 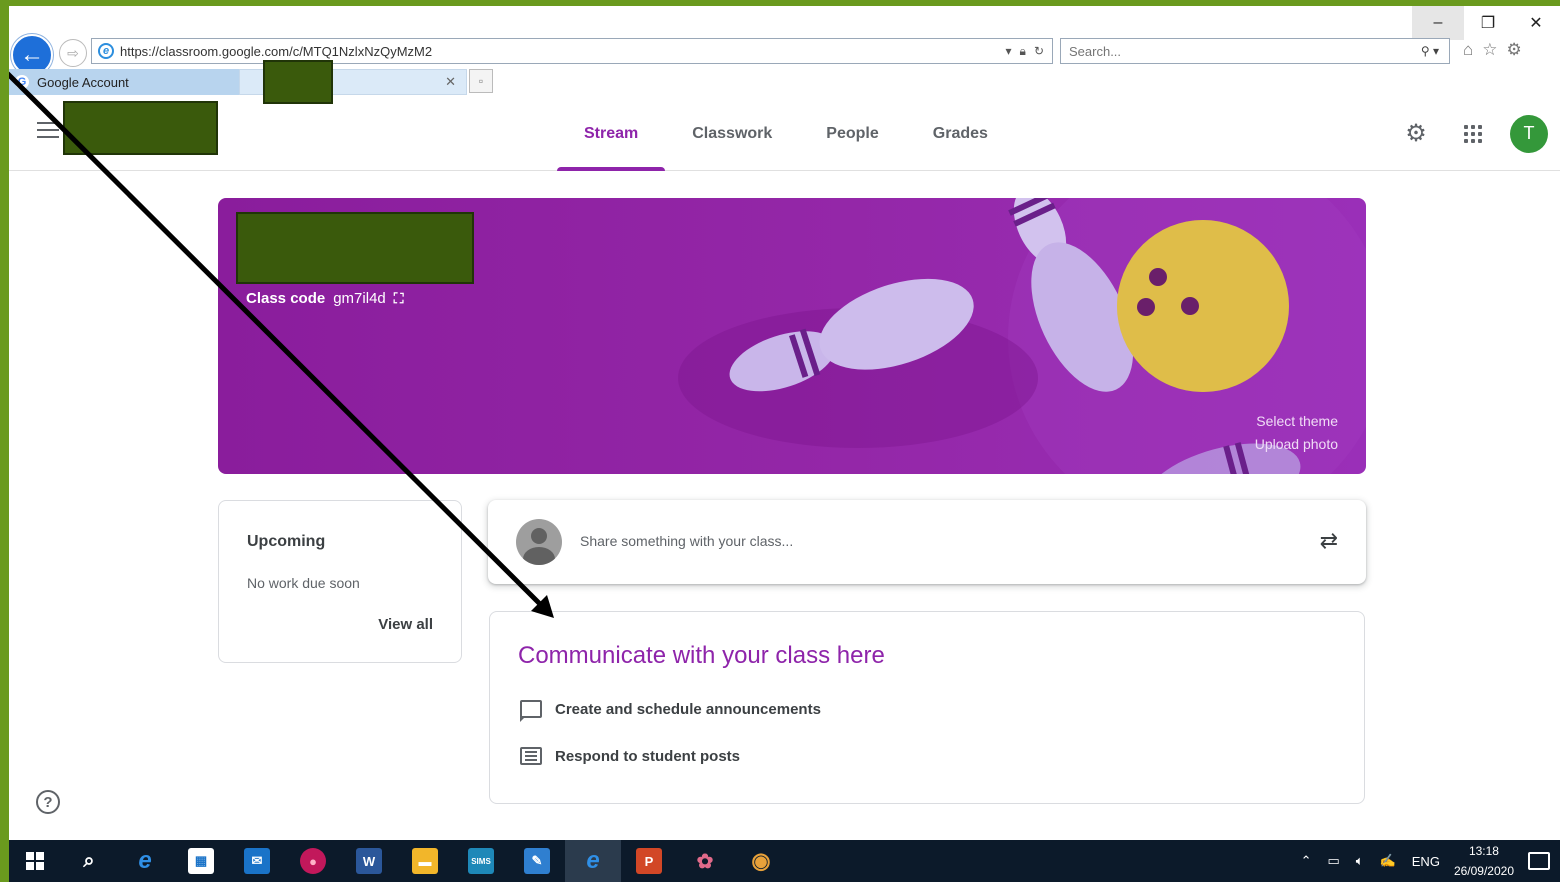 I want to click on ie-taskbar-button: e, so click(x=593, y=861).